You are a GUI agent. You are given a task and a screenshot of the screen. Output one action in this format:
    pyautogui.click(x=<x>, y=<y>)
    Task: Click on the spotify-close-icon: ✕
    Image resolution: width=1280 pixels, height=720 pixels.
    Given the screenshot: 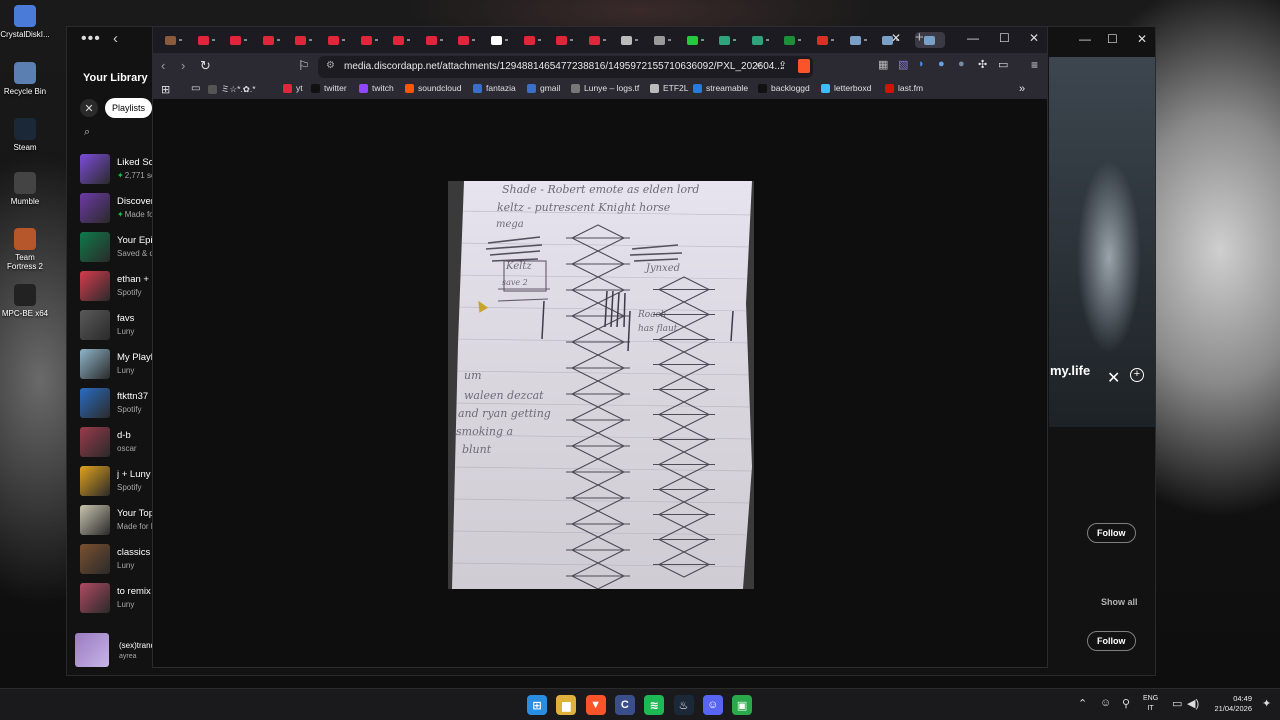 What is the action you would take?
    pyautogui.click(x=1142, y=39)
    